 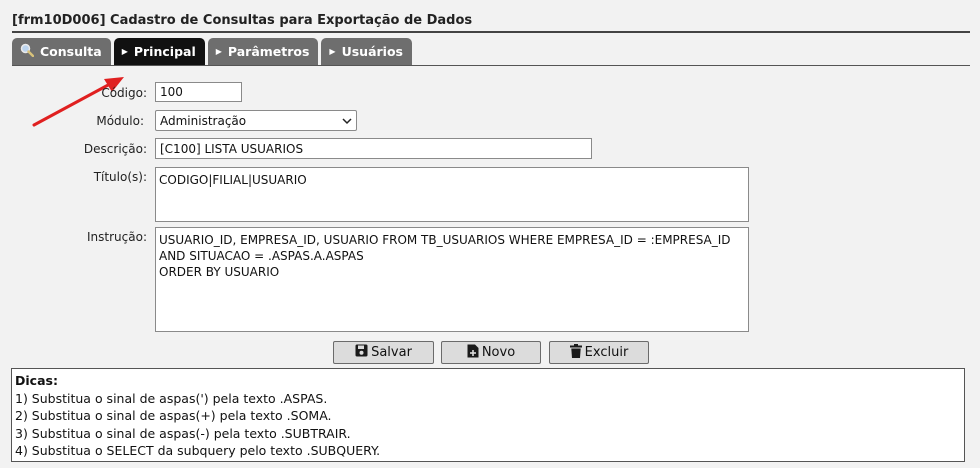 What do you see at coordinates (347, 121) in the screenshot?
I see `chevron-down-icon` at bounding box center [347, 121].